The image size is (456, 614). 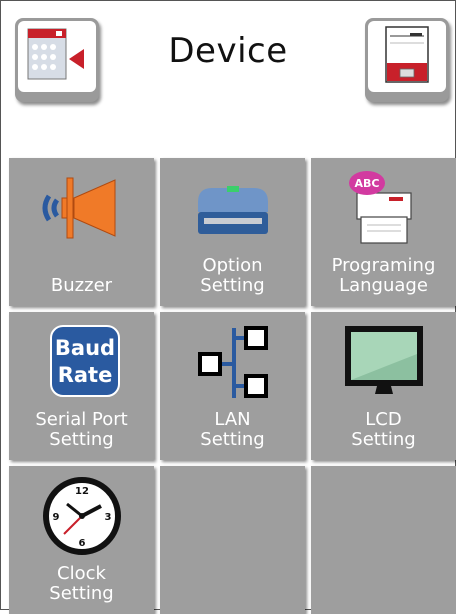 I want to click on svg-text: 6, so click(x=81, y=543).